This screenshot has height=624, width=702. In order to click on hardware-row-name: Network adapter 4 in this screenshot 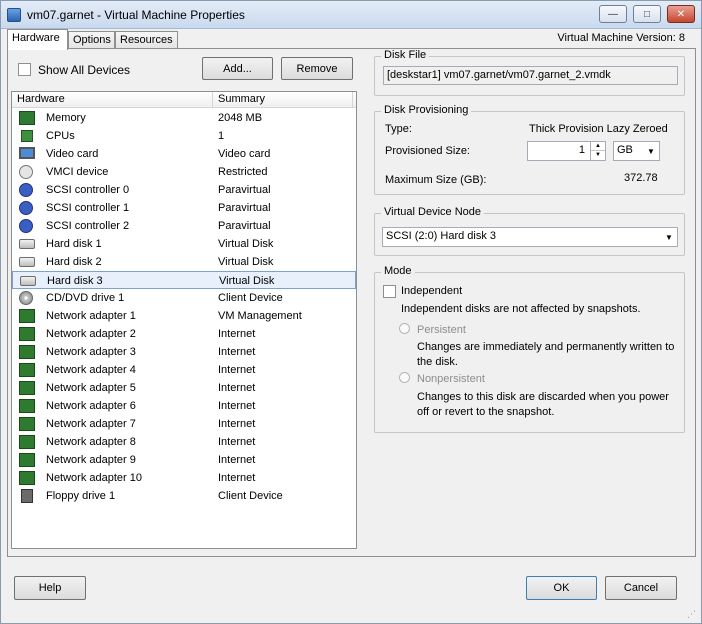, I will do `click(91, 370)`.